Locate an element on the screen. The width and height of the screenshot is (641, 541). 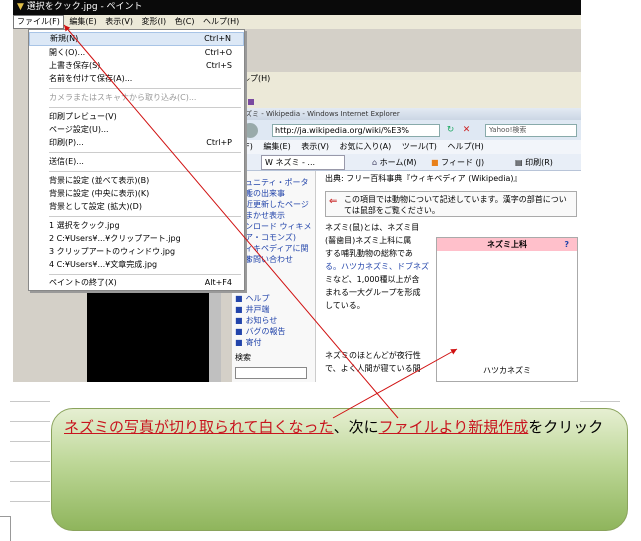
feed-button: ■ フィード (J) is located at coordinates (457, 162).